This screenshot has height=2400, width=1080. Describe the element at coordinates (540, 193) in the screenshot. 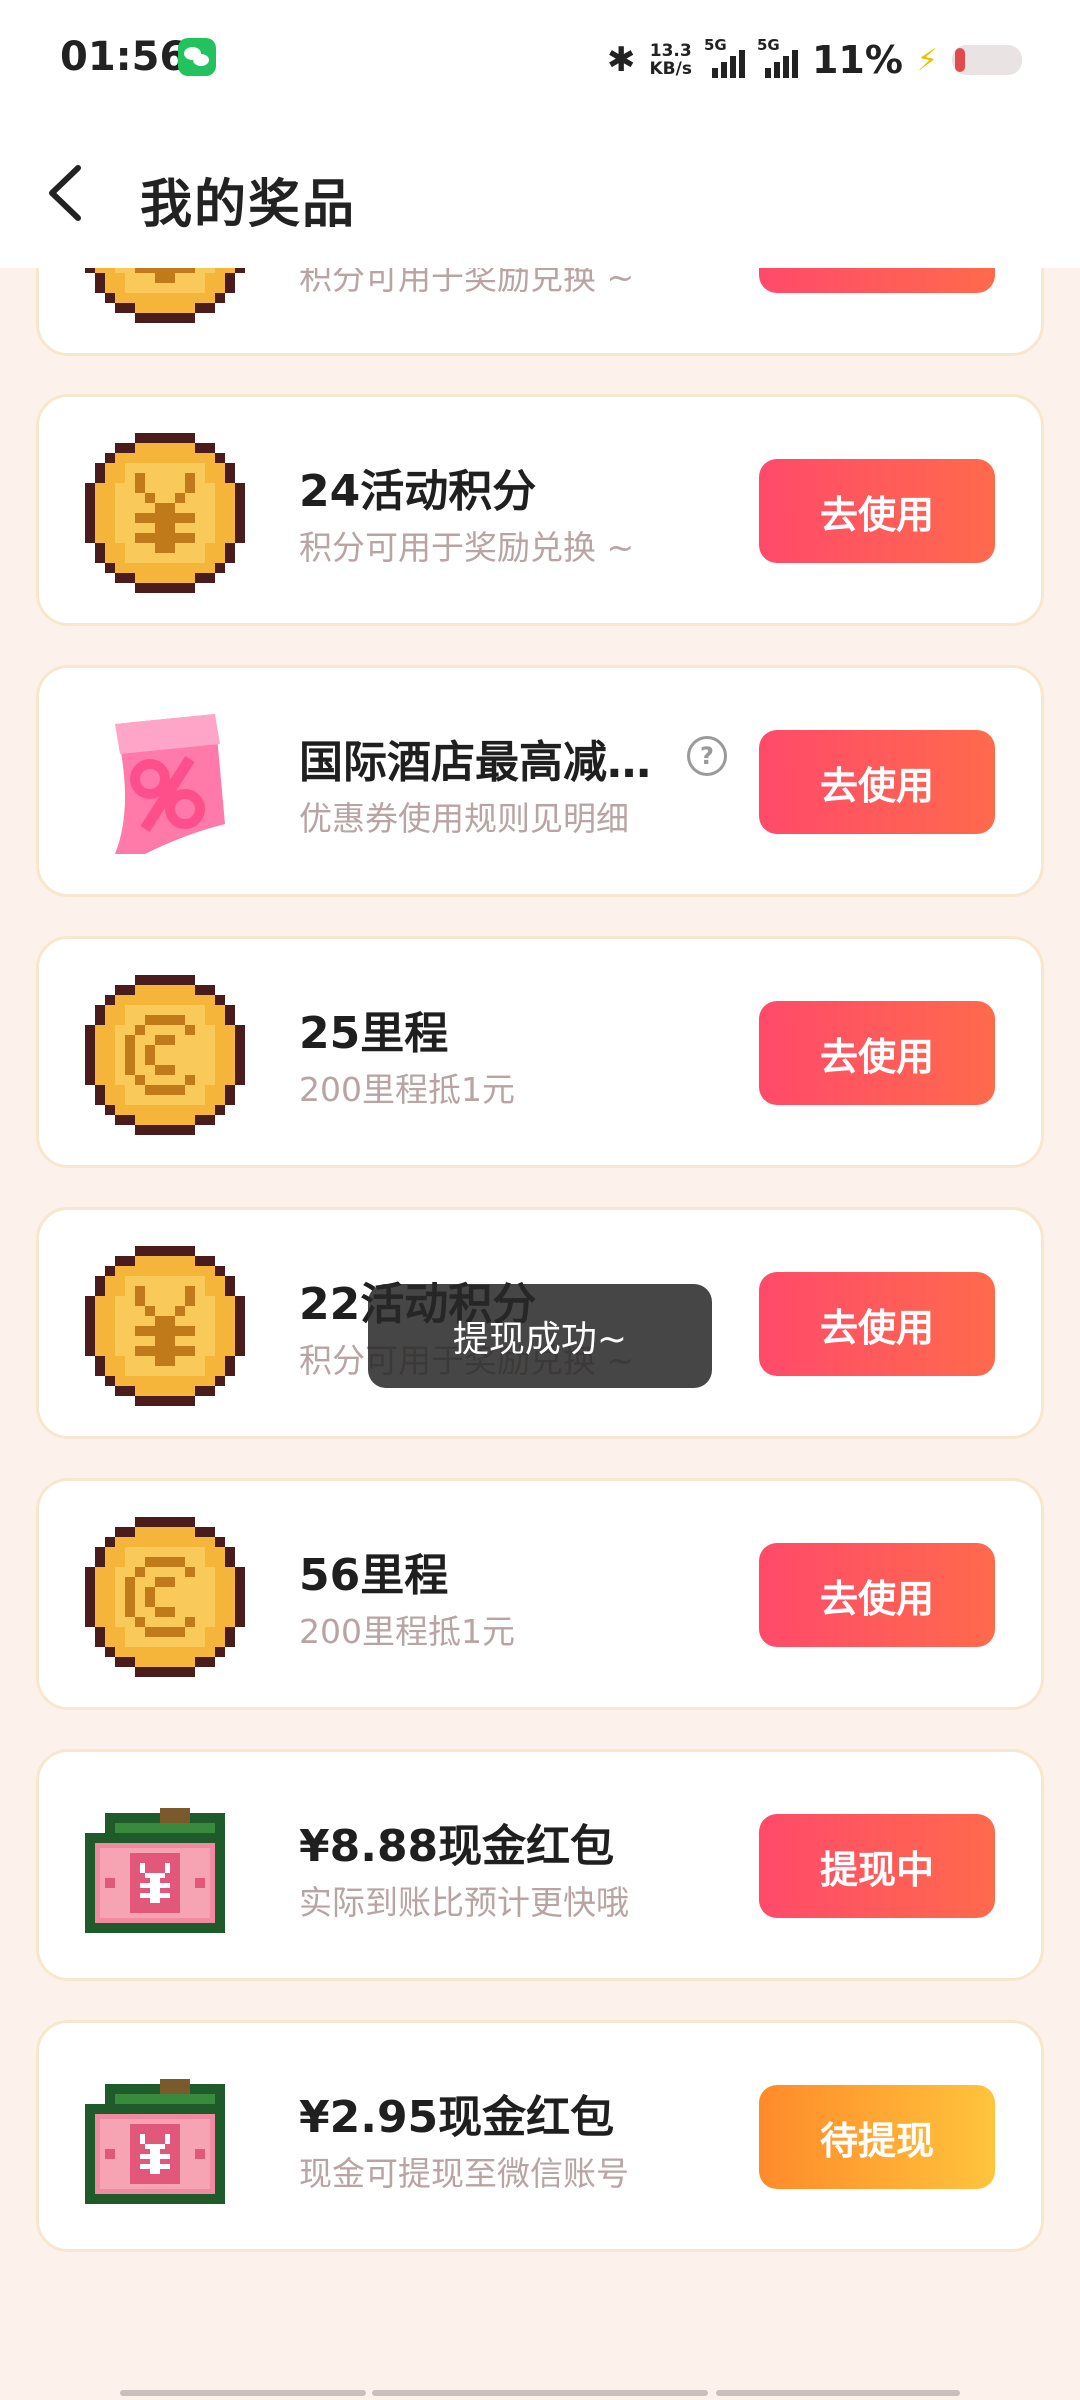

I see `page-header: 我的奖品` at that location.